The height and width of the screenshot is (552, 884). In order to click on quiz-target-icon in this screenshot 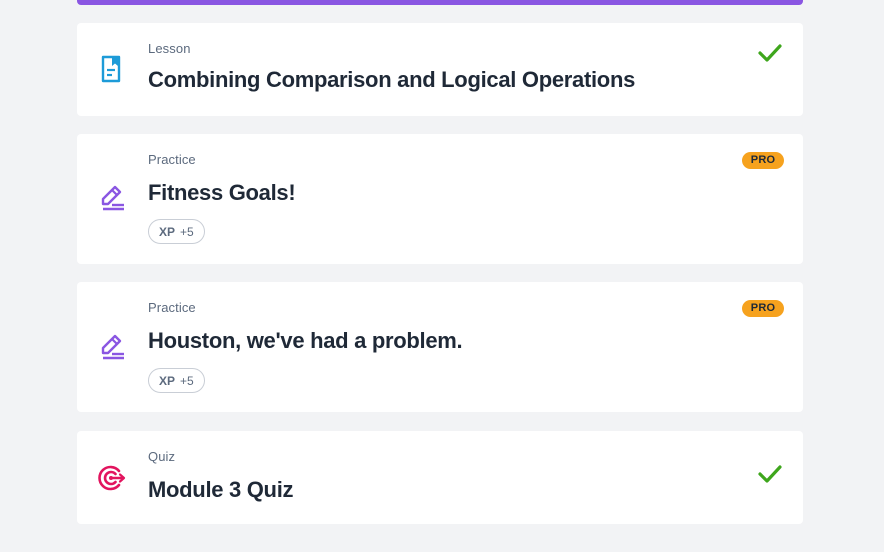, I will do `click(112, 478)`.